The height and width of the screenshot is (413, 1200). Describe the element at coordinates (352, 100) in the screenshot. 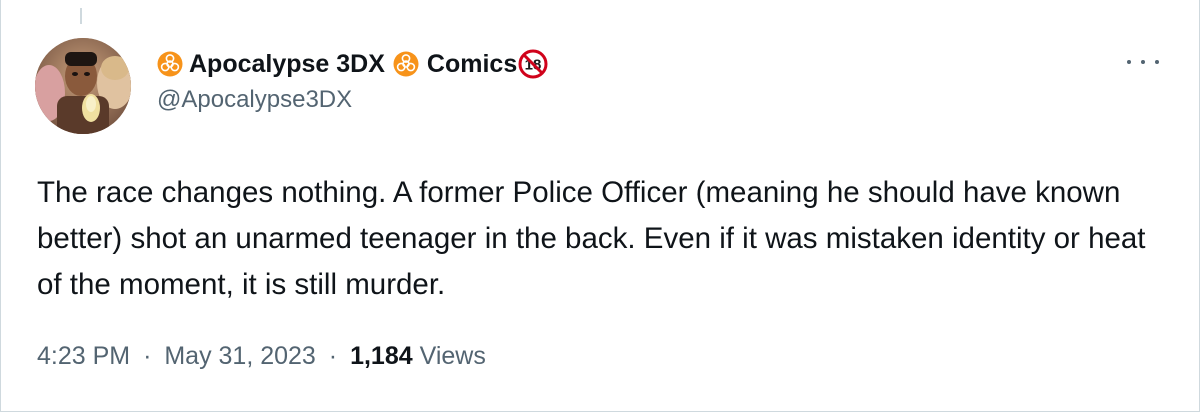

I see `author-handle: @Apocalypse3DX` at that location.